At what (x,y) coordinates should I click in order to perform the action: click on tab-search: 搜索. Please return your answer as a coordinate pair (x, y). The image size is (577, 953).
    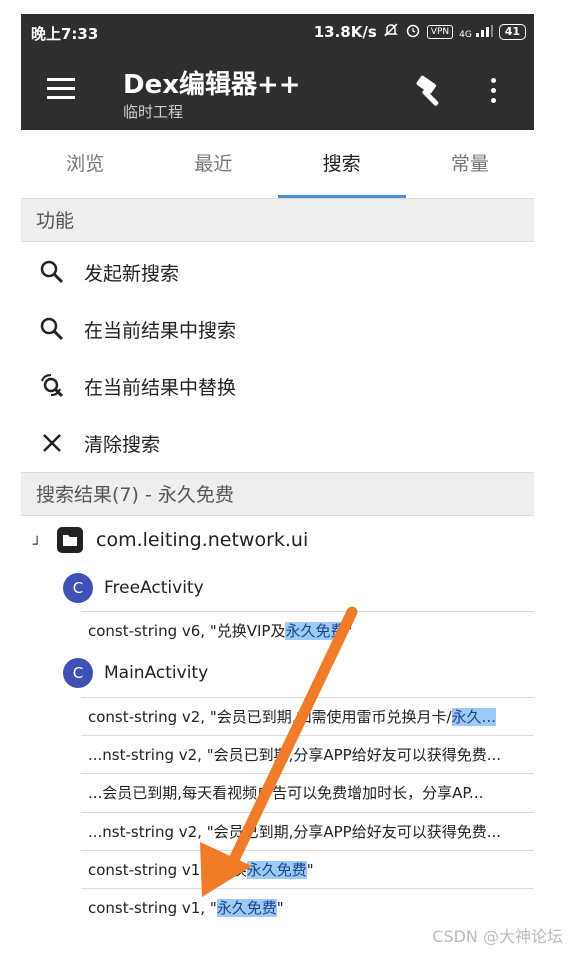
    Looking at the image, I should click on (342, 164).